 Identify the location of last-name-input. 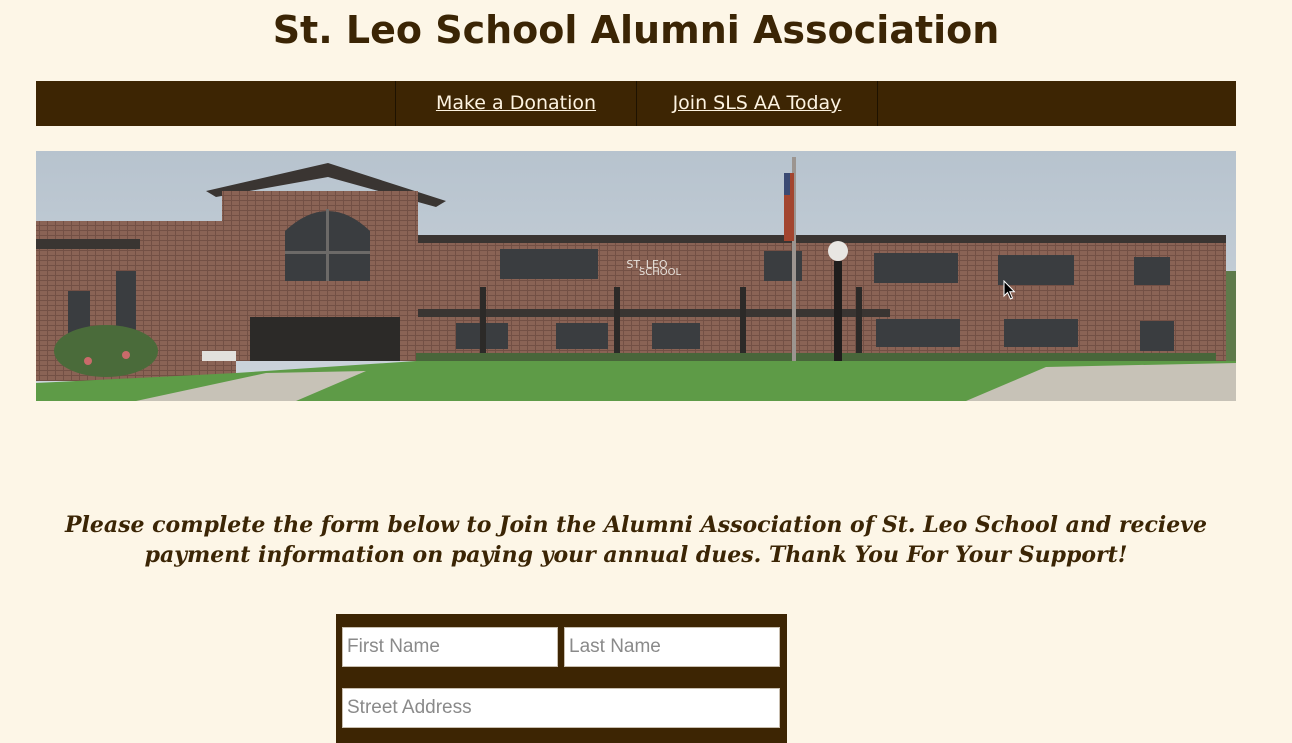
(672, 647).